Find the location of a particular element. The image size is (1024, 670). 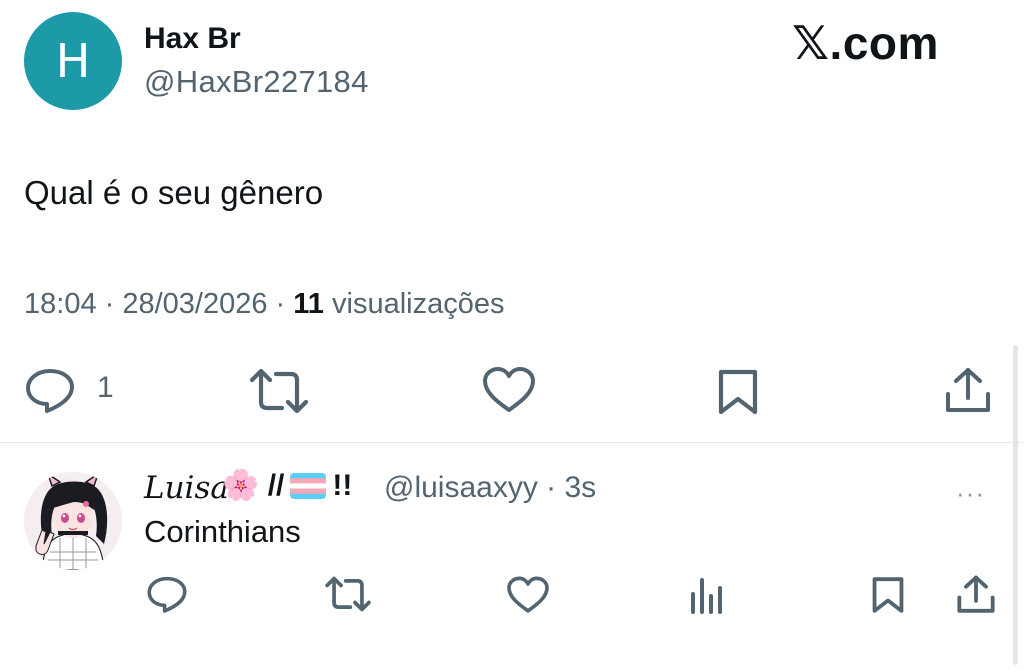

share-button is located at coordinates (968, 393).